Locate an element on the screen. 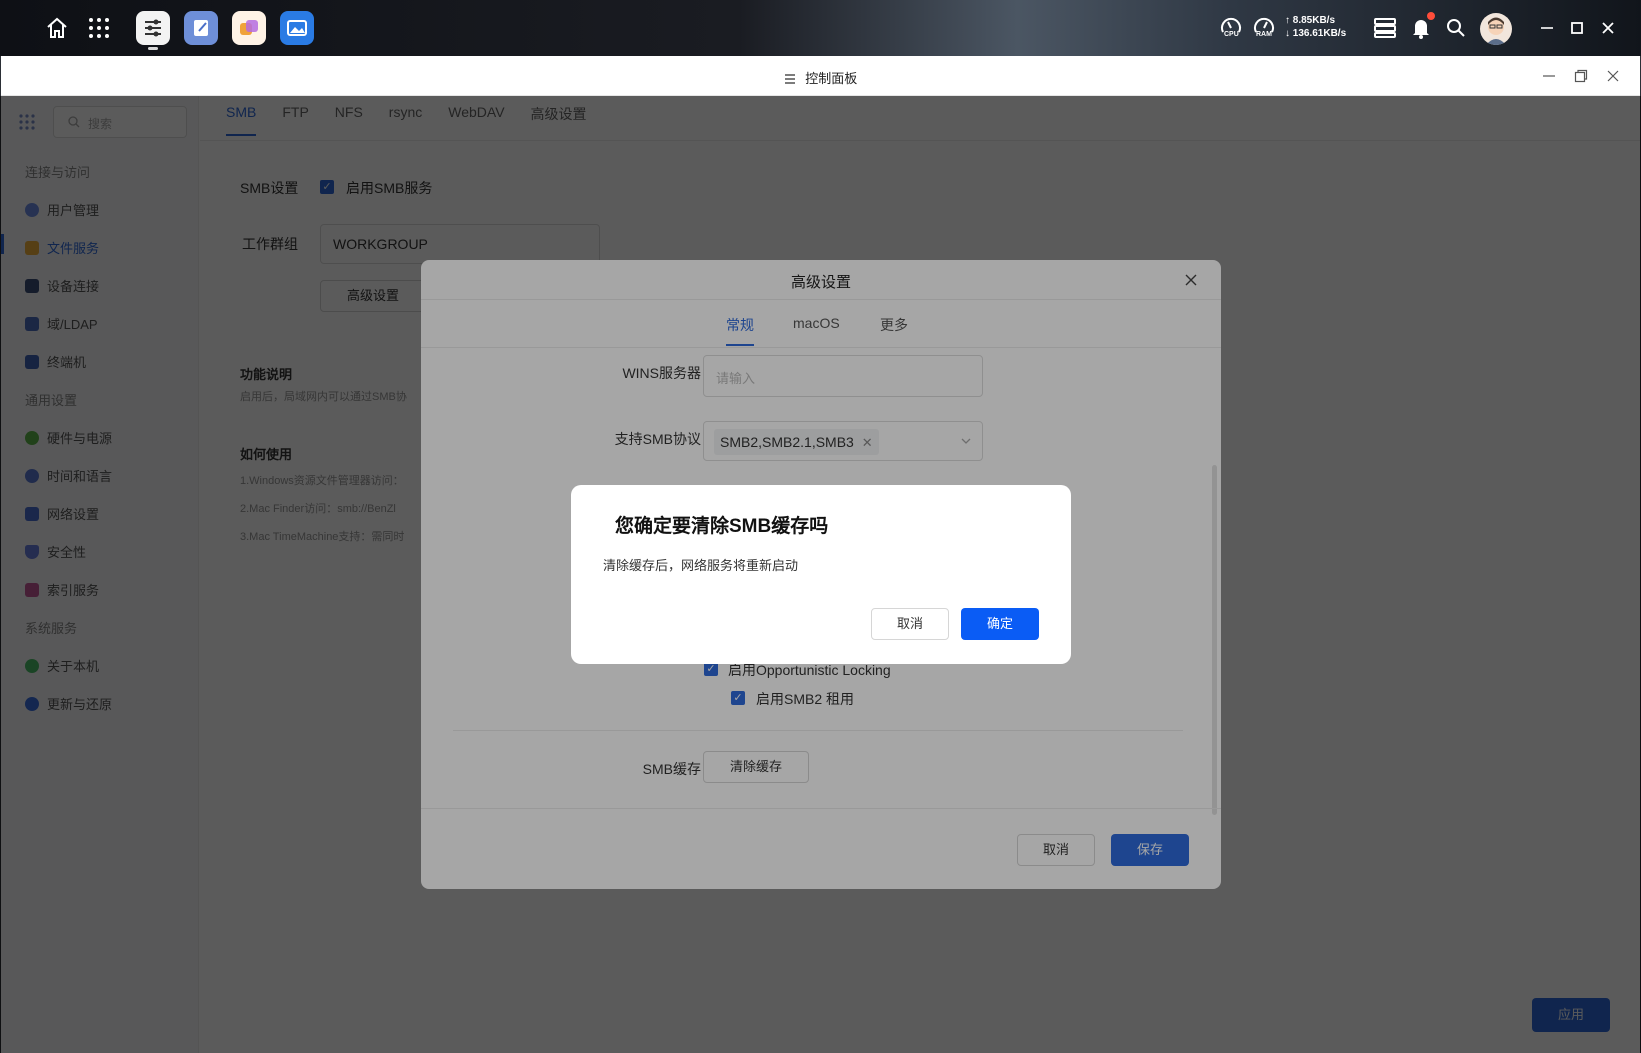 This screenshot has height=1053, width=1641. window-title-wrap: 控制面板 is located at coordinates (820, 78).